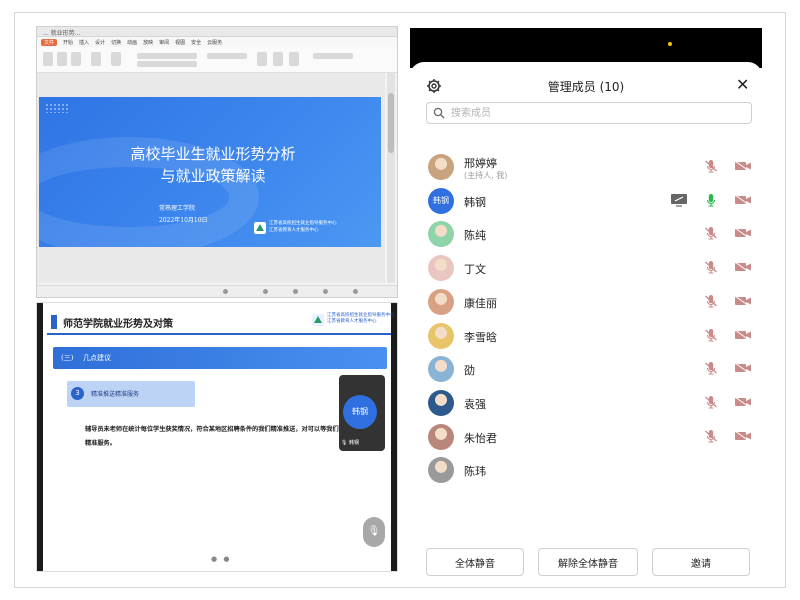  Describe the element at coordinates (586, 87) in the screenshot. I see `sheet-title: 管理成员 (10)` at that location.